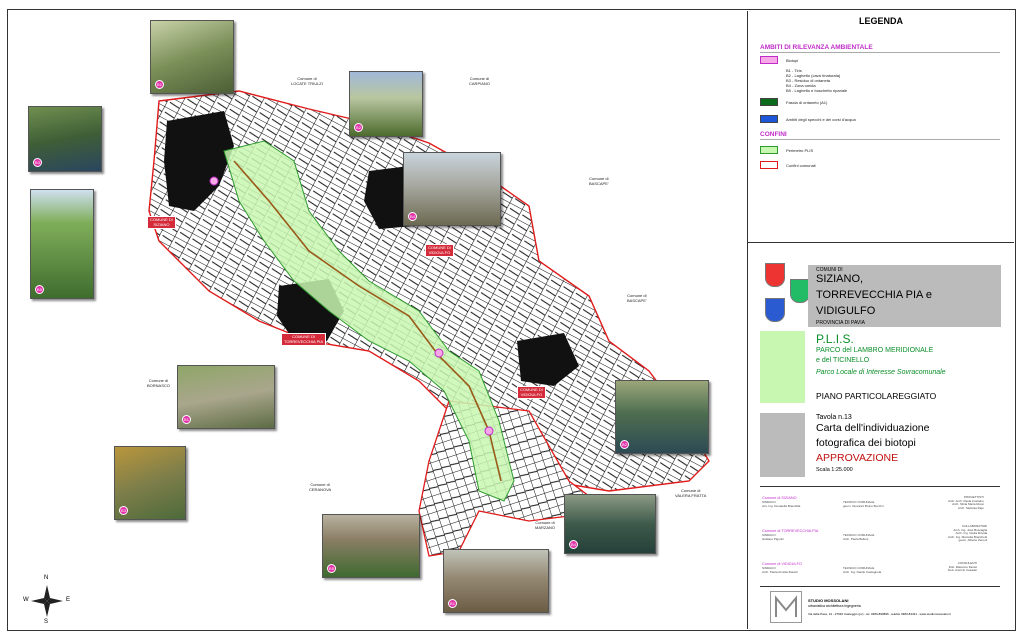  What do you see at coordinates (26, 600) in the screenshot?
I see `compass-w: W` at bounding box center [26, 600].